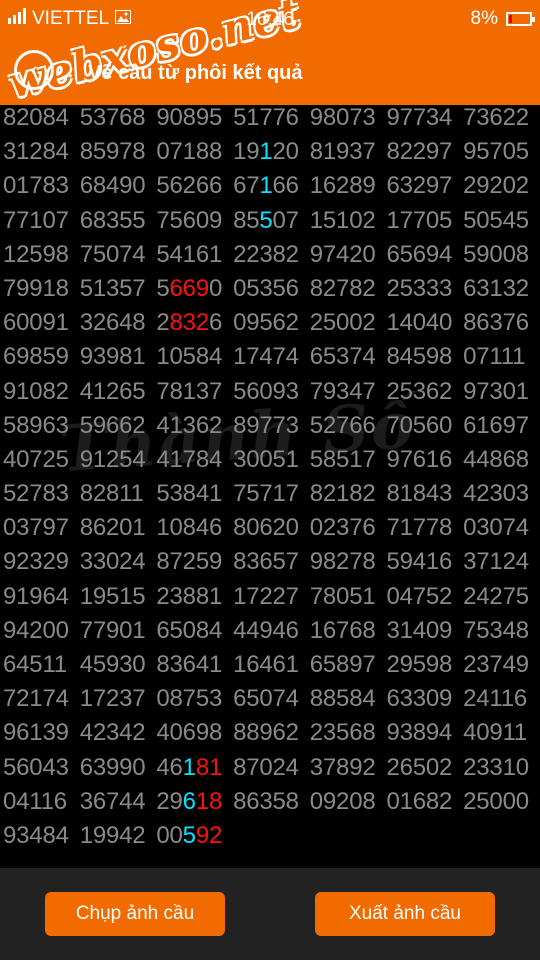  What do you see at coordinates (270, 914) in the screenshot?
I see `footer-bar: Chụp ảnh cầu Xuất ảnh cầu` at bounding box center [270, 914].